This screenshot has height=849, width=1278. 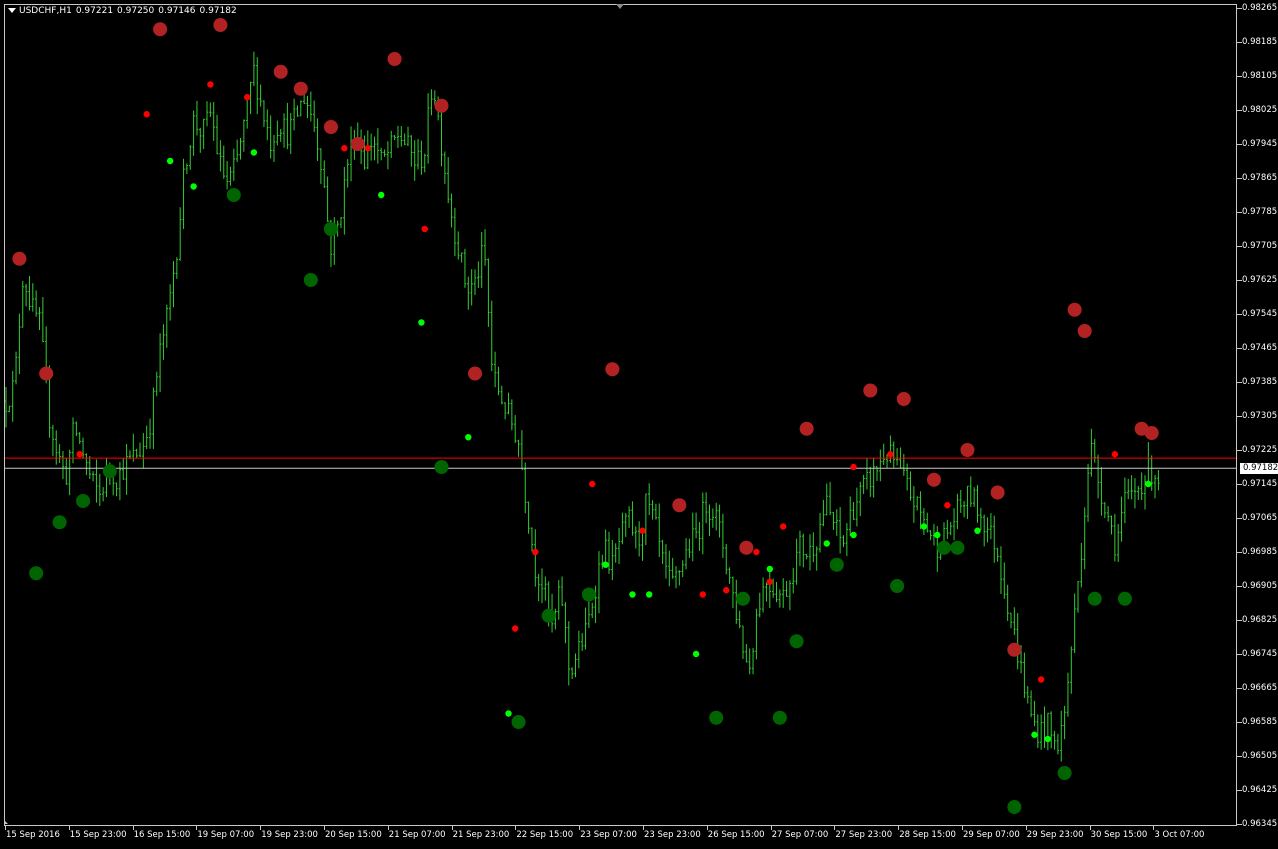 I want to click on y-tick-label: 0.97465, so click(x=1260, y=348).